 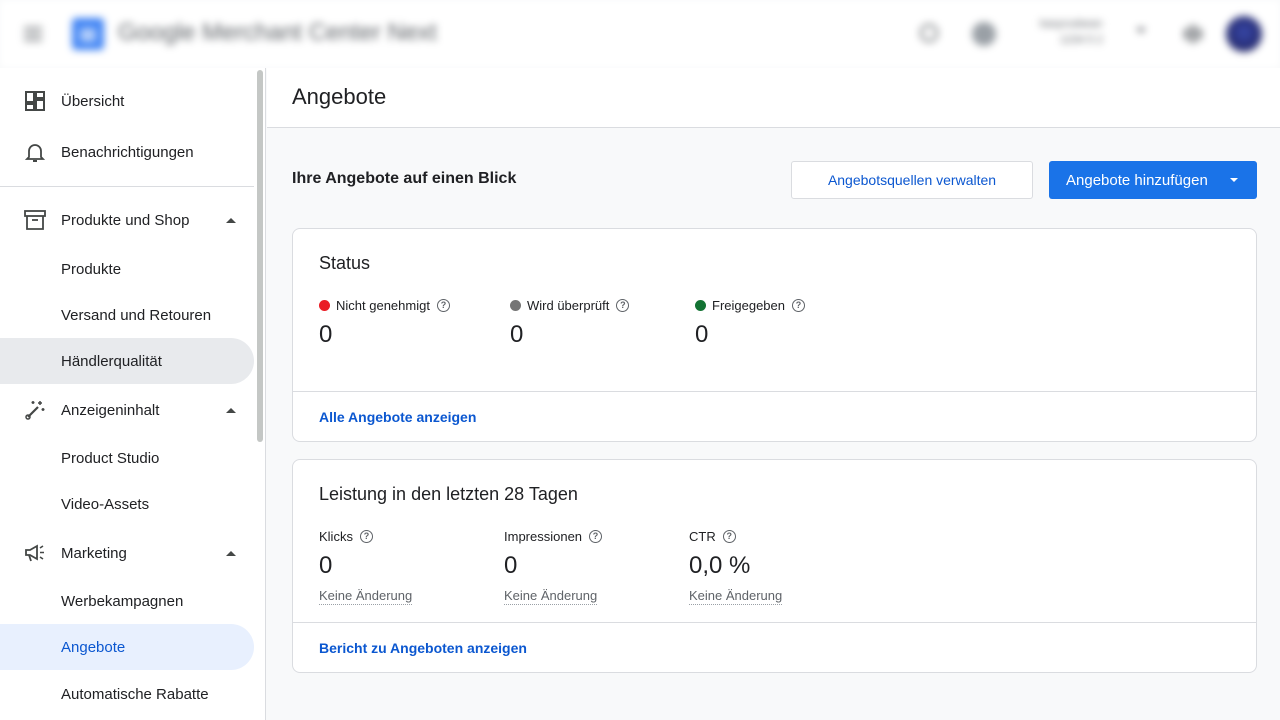 I want to click on sidebar-item-products-and-shop: Produkte und Shop, so click(x=127, y=220).